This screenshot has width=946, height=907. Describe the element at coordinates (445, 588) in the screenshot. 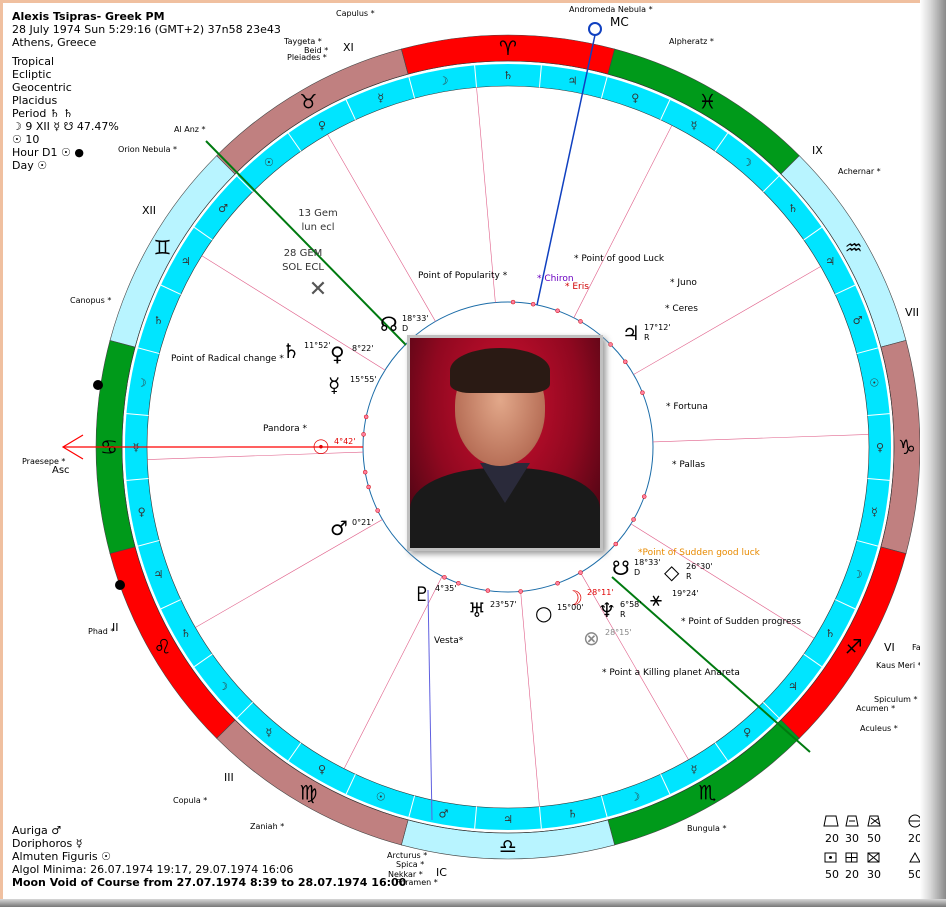

I see `planet-degree: 4°35'` at that location.